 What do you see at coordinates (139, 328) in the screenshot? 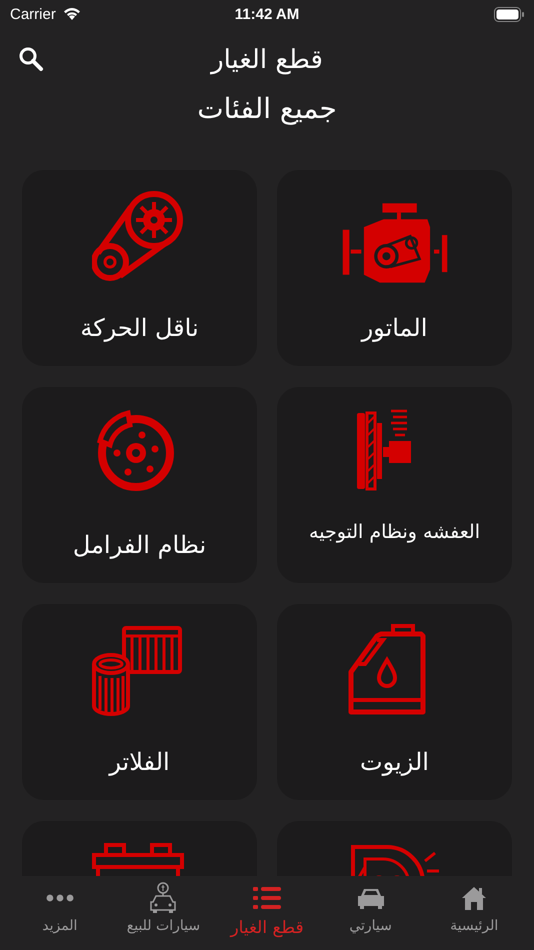
I see `category-label: ناقل الحركة` at bounding box center [139, 328].